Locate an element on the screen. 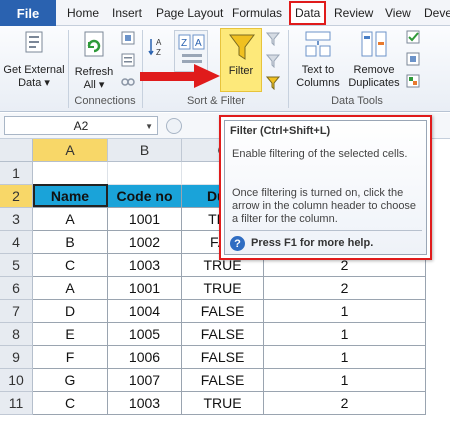 The height and width of the screenshot is (433, 450). formula-bar-splitter is located at coordinates (174, 126).